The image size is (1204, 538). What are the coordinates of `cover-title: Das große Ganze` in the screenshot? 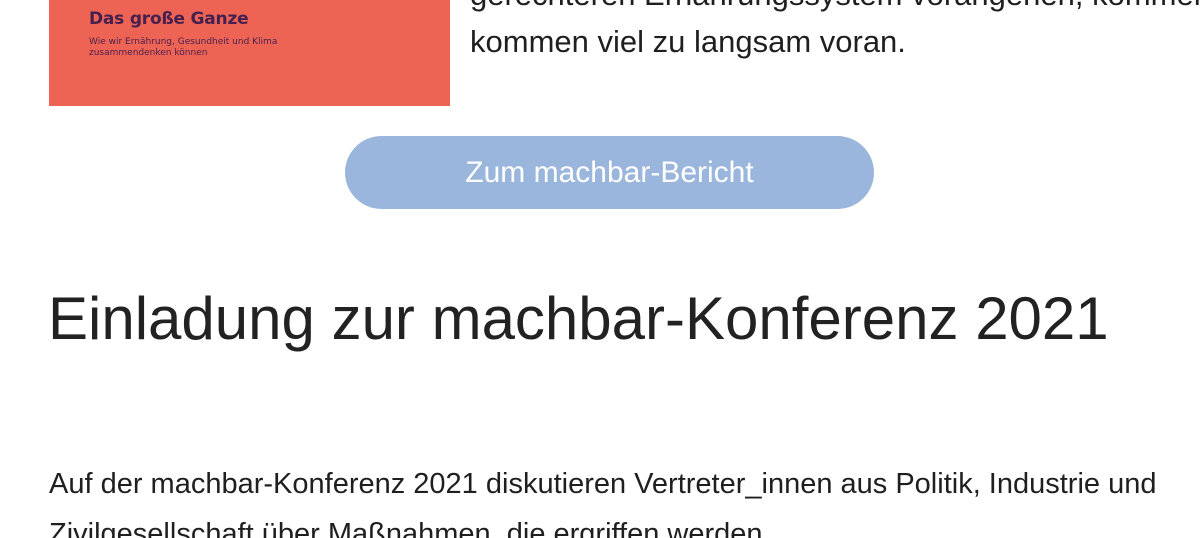 It's located at (169, 19).